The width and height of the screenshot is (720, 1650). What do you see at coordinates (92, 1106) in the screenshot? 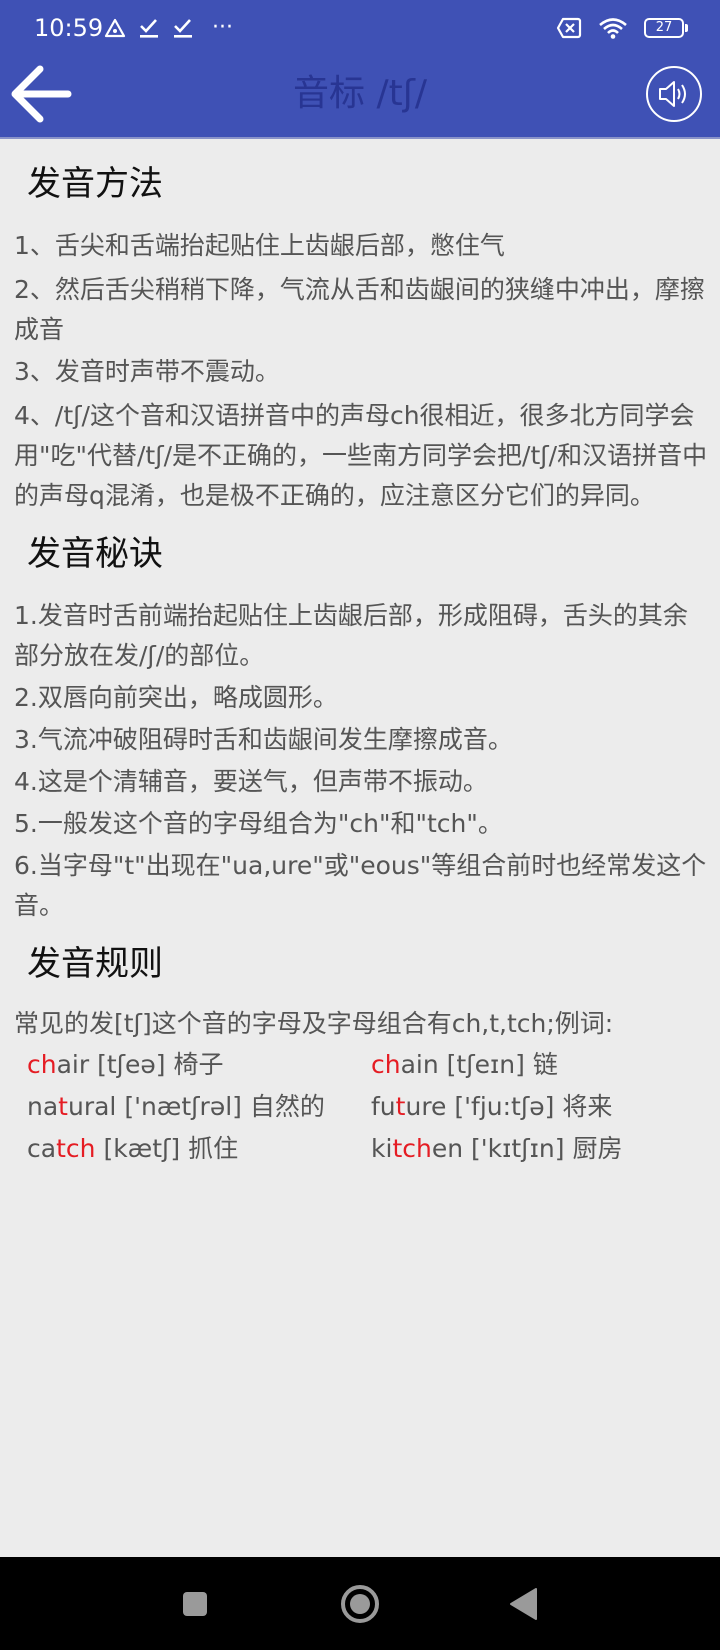
I see `word-suffix: ural` at bounding box center [92, 1106].